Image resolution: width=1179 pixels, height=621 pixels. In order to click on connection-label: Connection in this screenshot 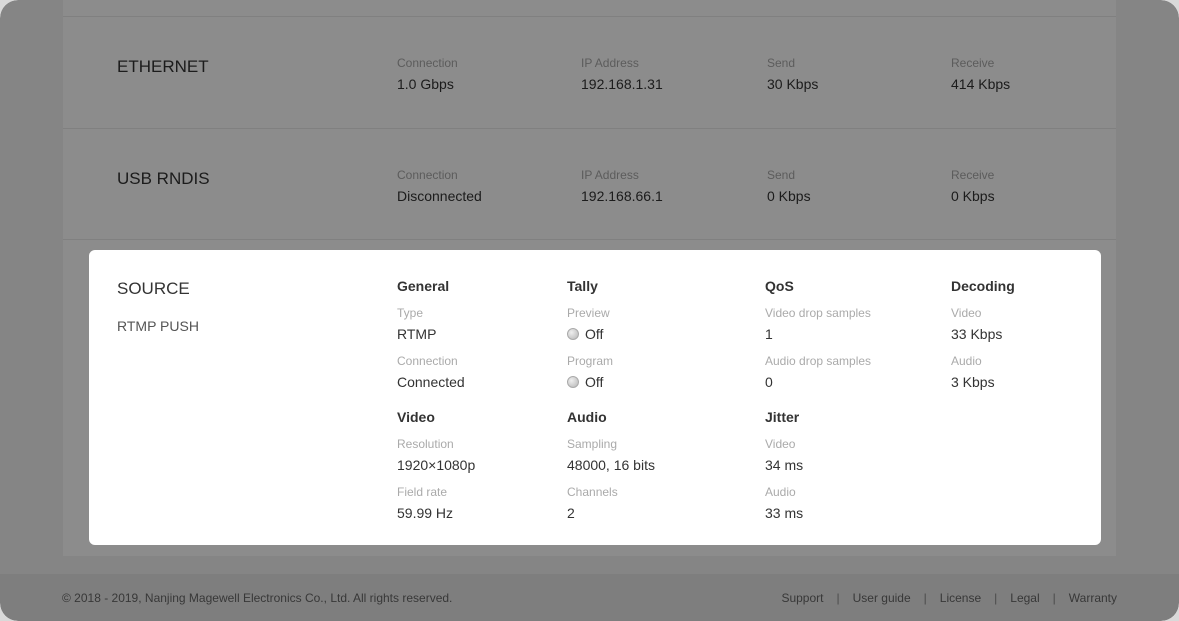, I will do `click(427, 361)`.